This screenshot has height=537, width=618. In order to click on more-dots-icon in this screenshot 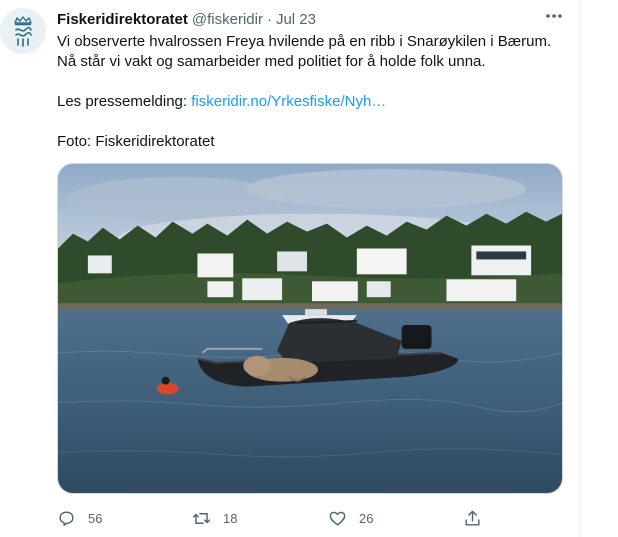, I will do `click(554, 16)`.